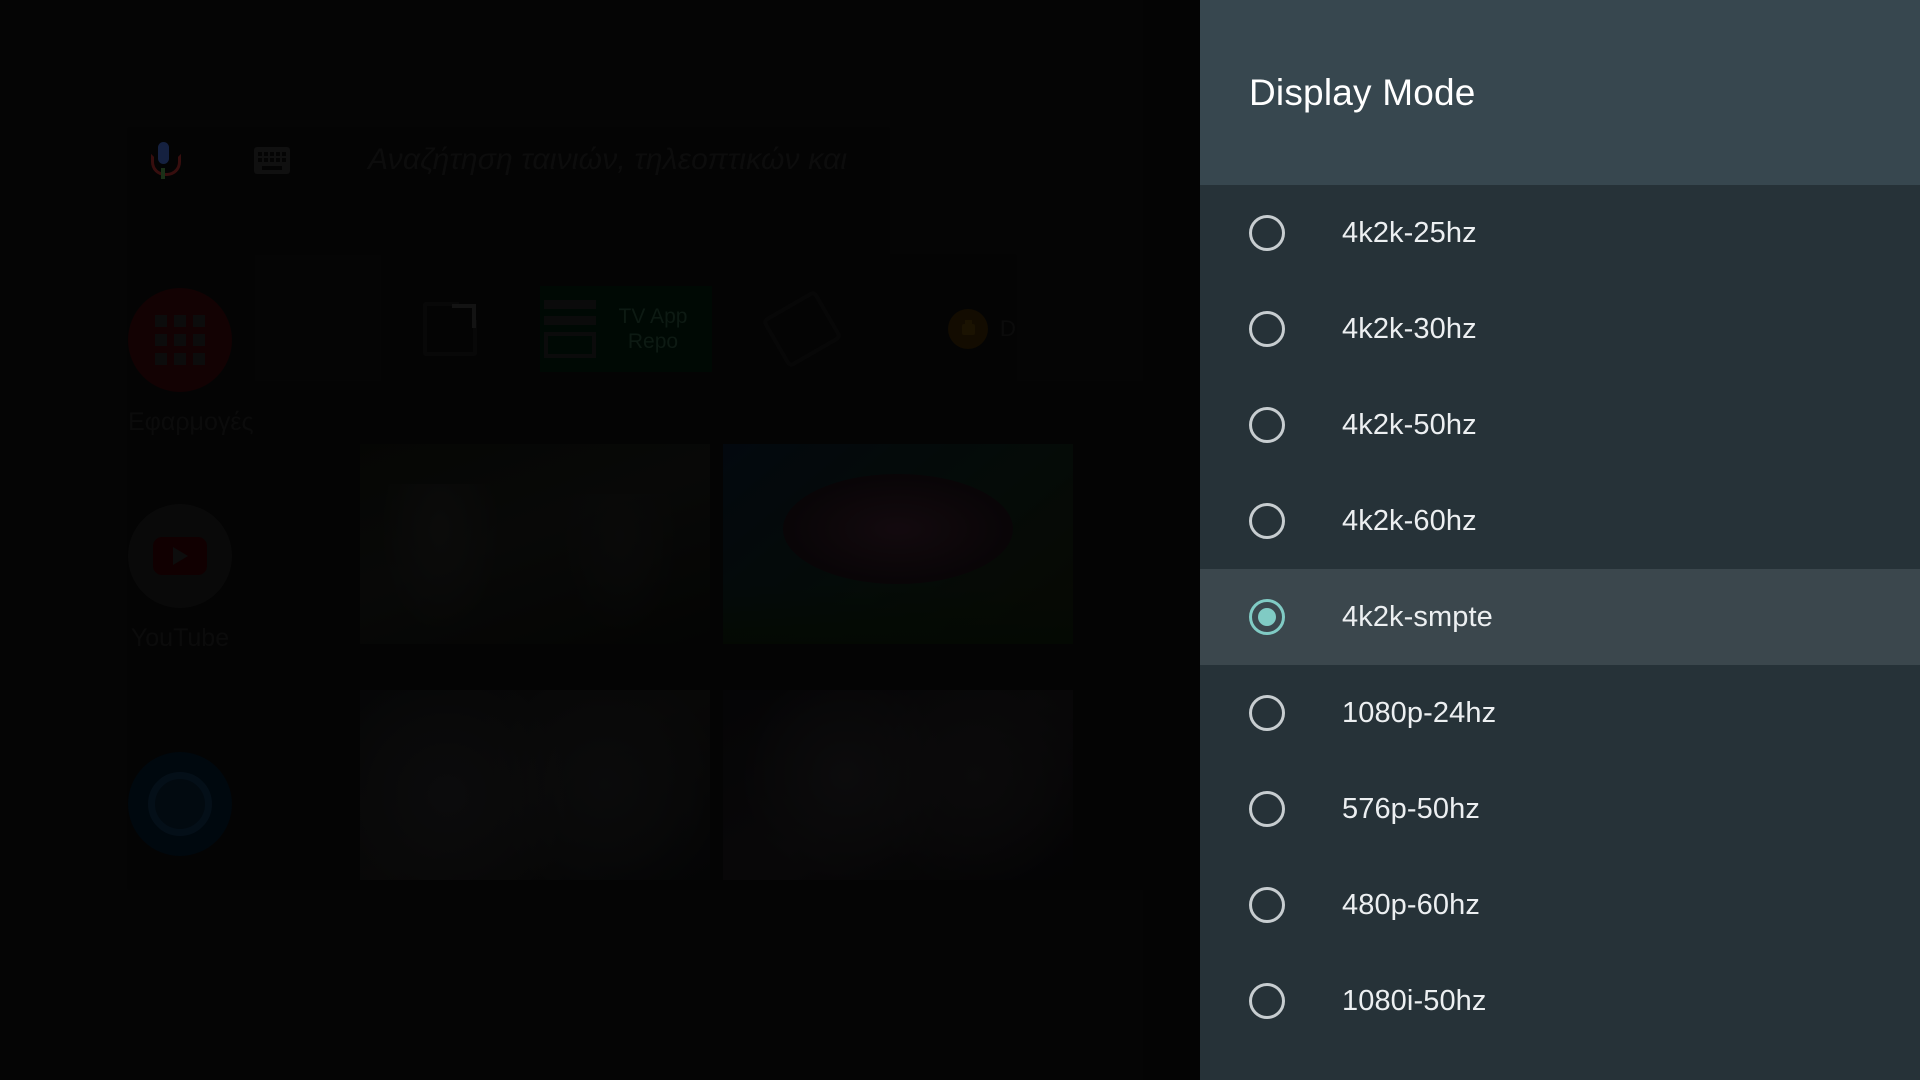 This screenshot has width=1920, height=1080. What do you see at coordinates (1560, 617) in the screenshot?
I see `display-mode-option: 4k2k-smpte` at bounding box center [1560, 617].